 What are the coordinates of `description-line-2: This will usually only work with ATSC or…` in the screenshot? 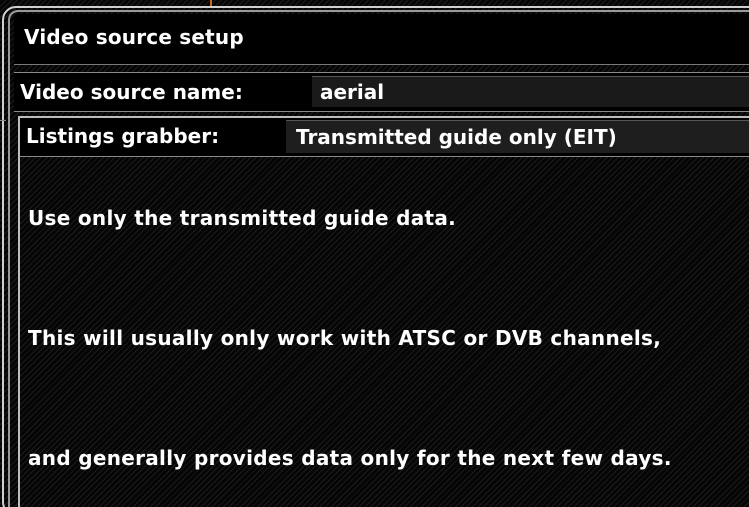 It's located at (345, 338).